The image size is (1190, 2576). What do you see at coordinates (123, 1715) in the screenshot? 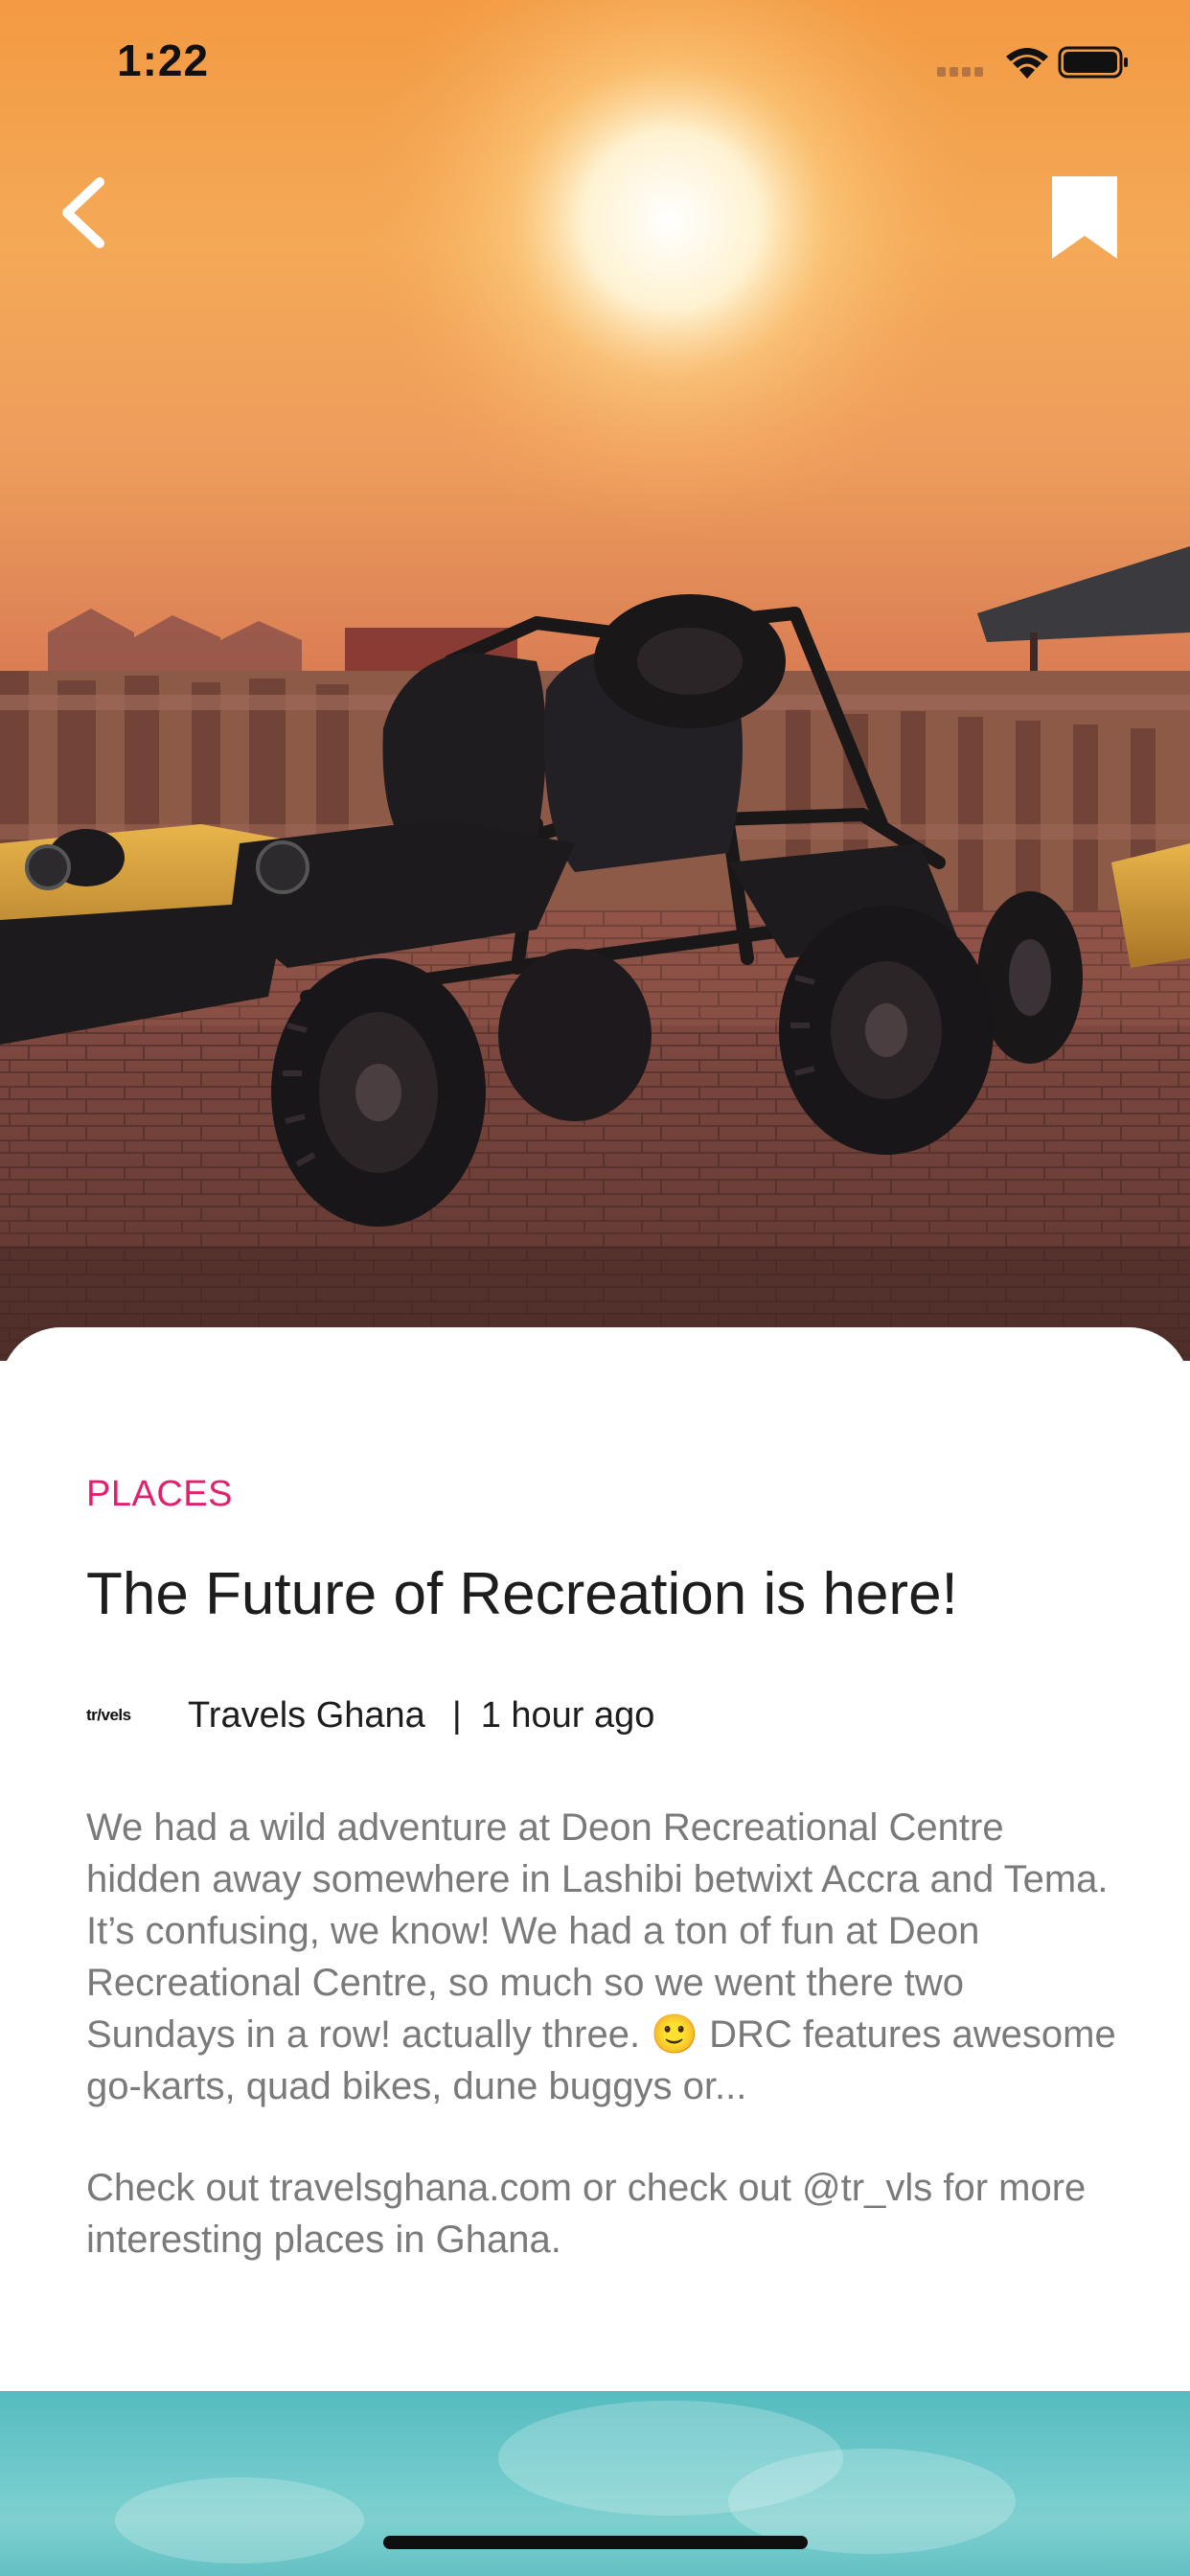
I see `source-logo: tr/vels` at bounding box center [123, 1715].